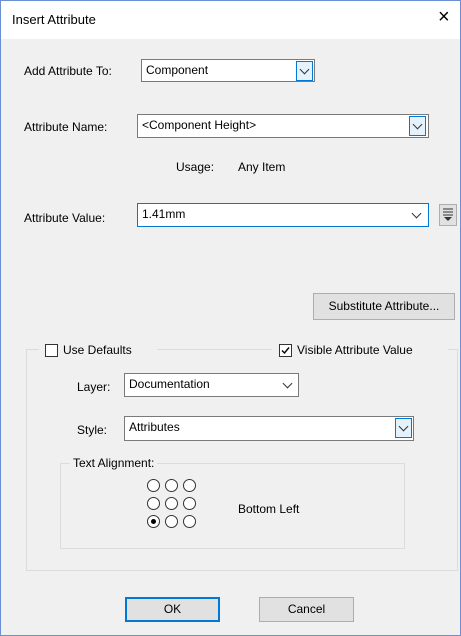 The image size is (461, 636). I want to click on attribute-name-label: Attribute Name:, so click(66, 127).